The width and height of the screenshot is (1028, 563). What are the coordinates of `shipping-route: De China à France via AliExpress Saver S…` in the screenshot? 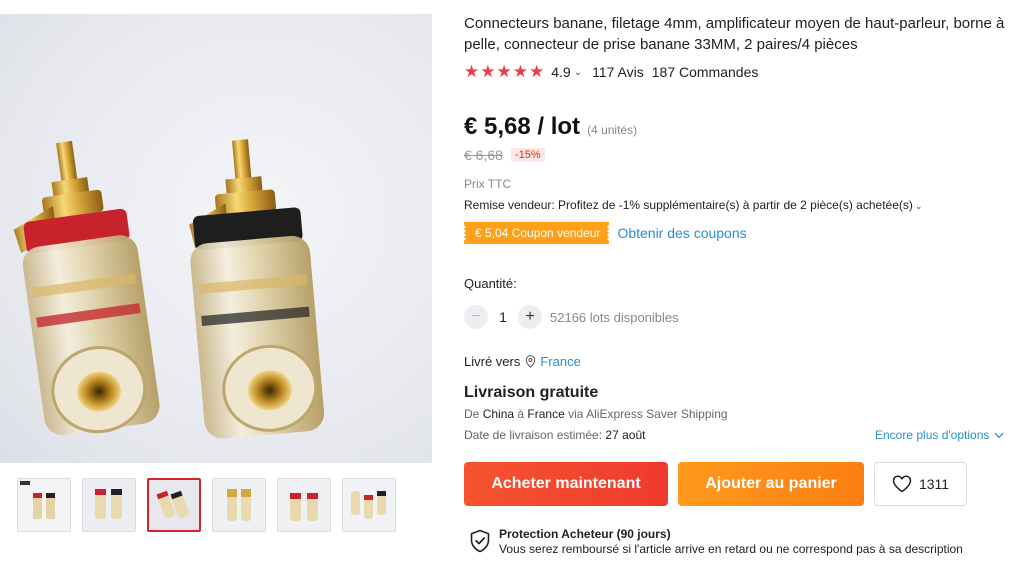 It's located at (596, 414).